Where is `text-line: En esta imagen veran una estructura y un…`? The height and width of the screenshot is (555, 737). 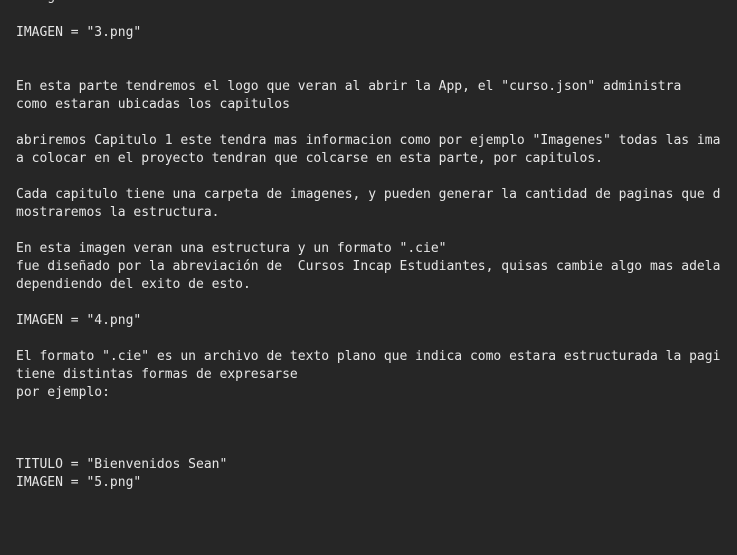 text-line: En esta imagen veran una estructura y un… is located at coordinates (231, 248).